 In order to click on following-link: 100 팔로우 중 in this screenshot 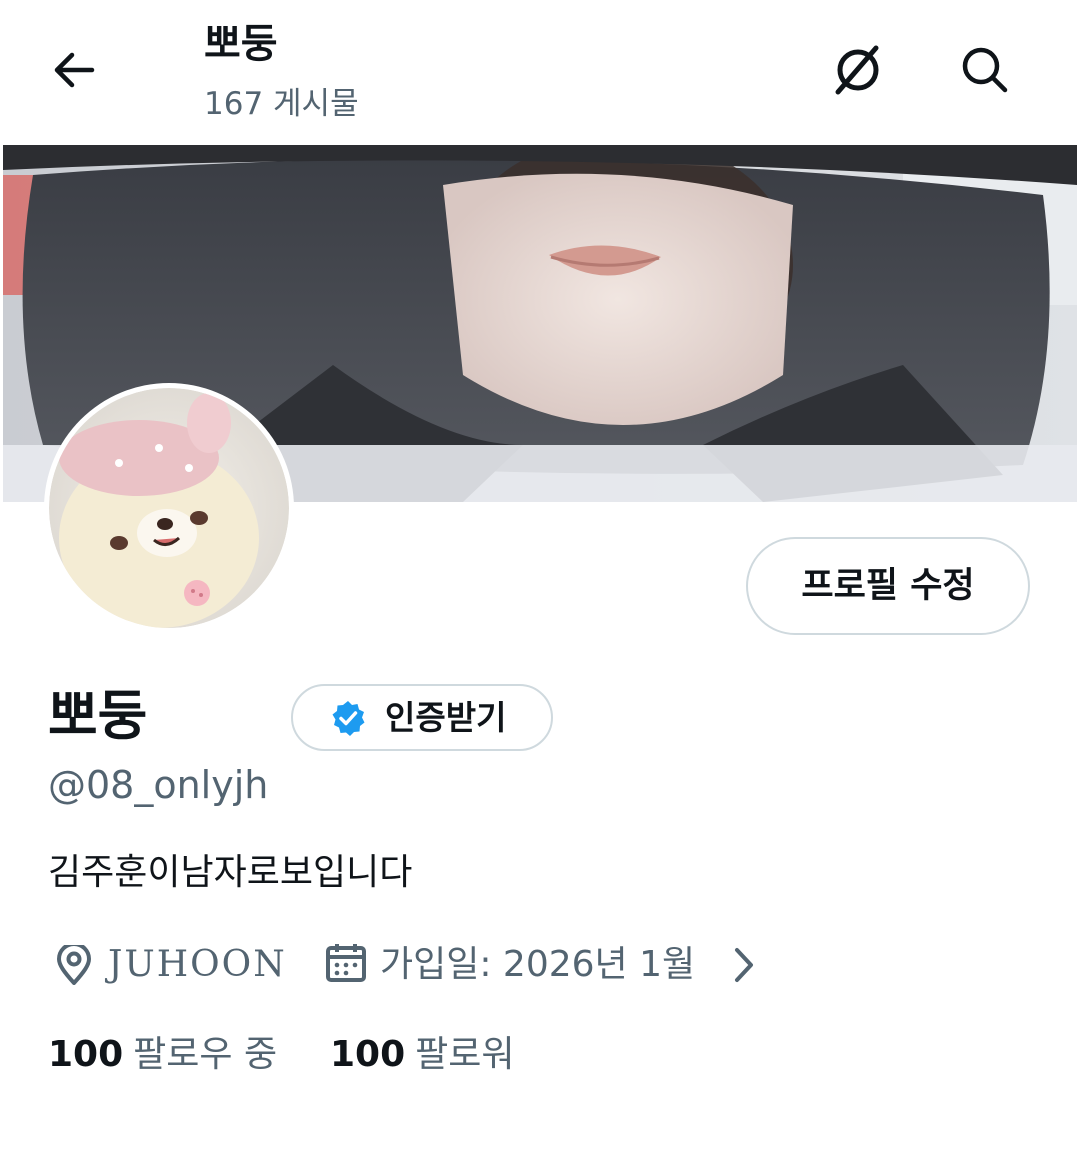, I will do `click(162, 1055)`.